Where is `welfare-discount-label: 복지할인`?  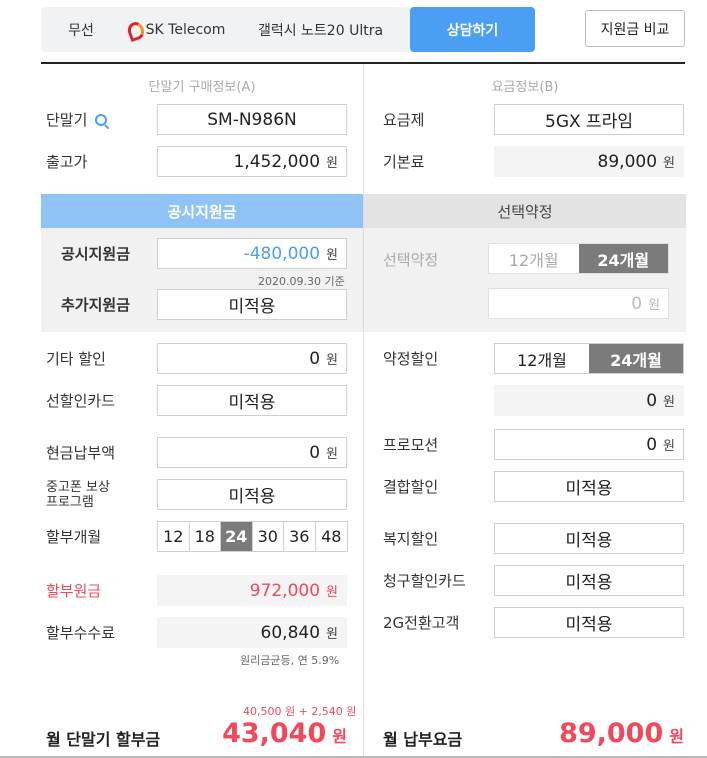
welfare-discount-label: 복지할인 is located at coordinates (411, 539).